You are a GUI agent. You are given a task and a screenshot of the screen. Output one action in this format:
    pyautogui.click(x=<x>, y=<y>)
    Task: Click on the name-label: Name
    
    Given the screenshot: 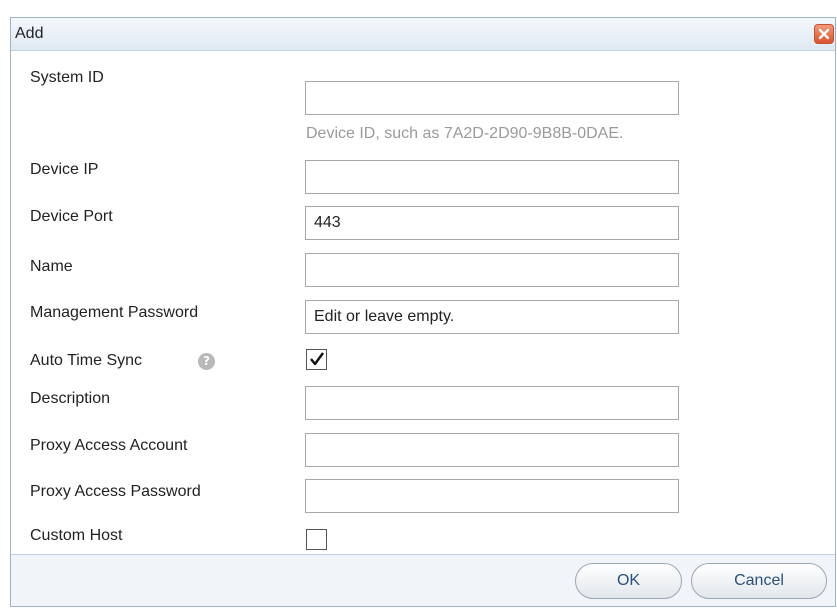 What is the action you would take?
    pyautogui.click(x=51, y=266)
    